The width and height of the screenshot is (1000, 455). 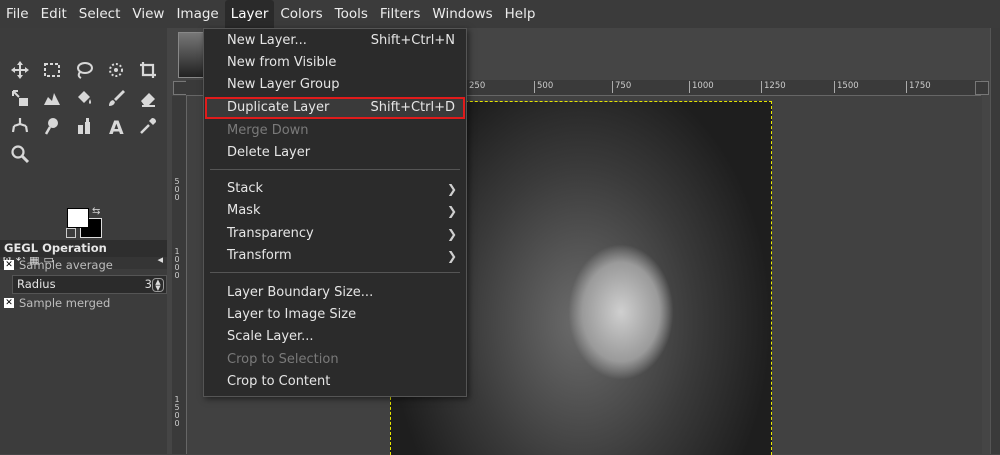 What do you see at coordinates (520, 14) in the screenshot?
I see `menu-help: Help` at bounding box center [520, 14].